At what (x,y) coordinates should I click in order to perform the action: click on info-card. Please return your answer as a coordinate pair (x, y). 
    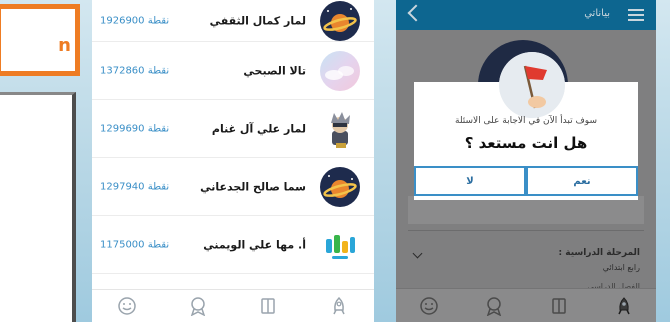
    Looking at the image, I should click on (526, 210).